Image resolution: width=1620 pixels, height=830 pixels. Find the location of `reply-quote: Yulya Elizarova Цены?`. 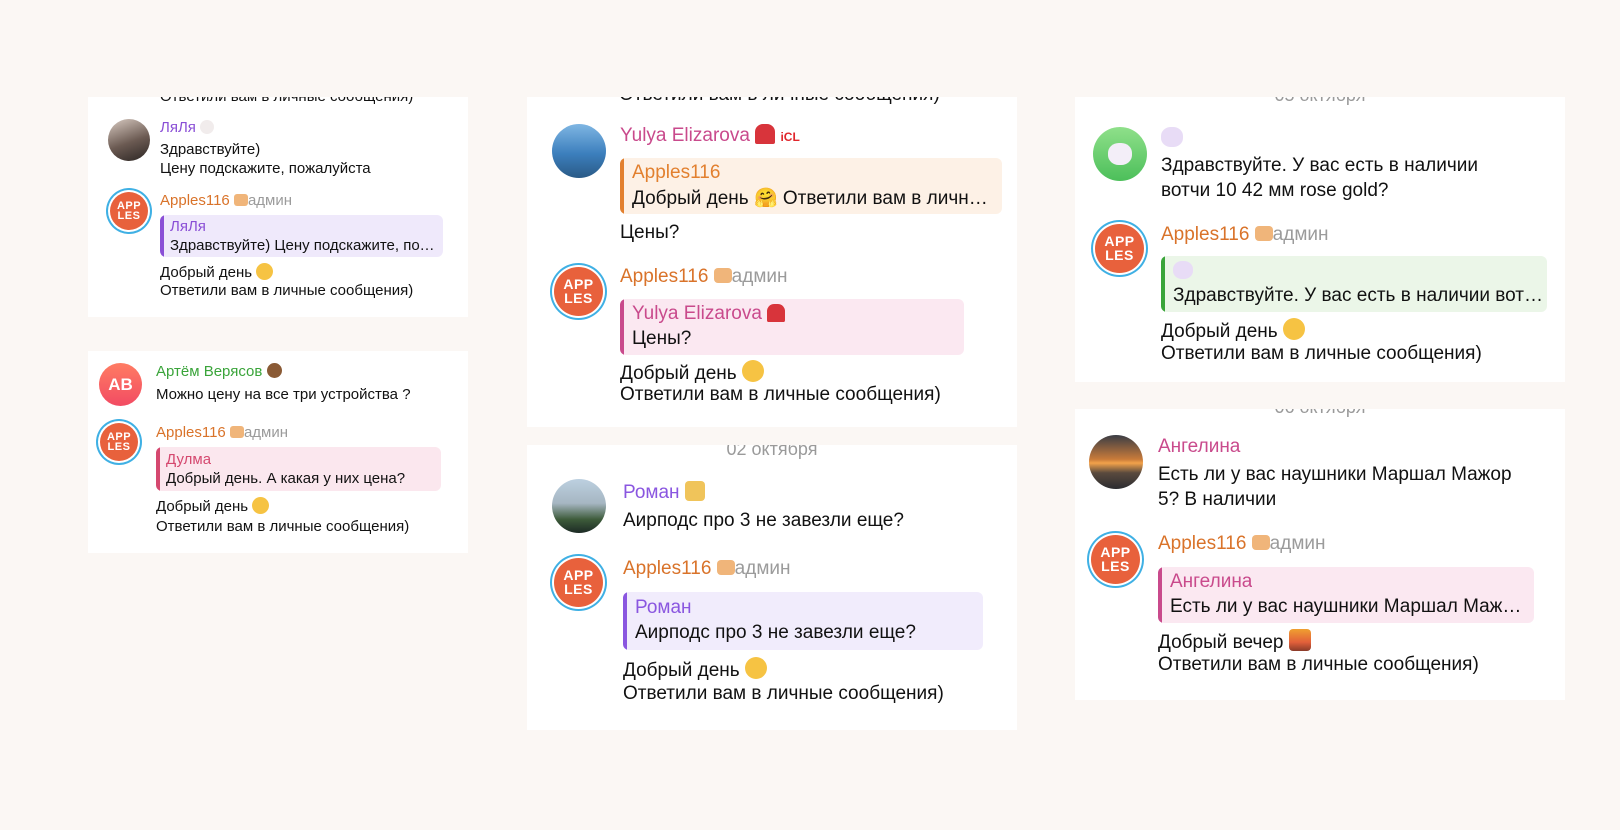

reply-quote: Yulya Elizarova Цены? is located at coordinates (792, 327).